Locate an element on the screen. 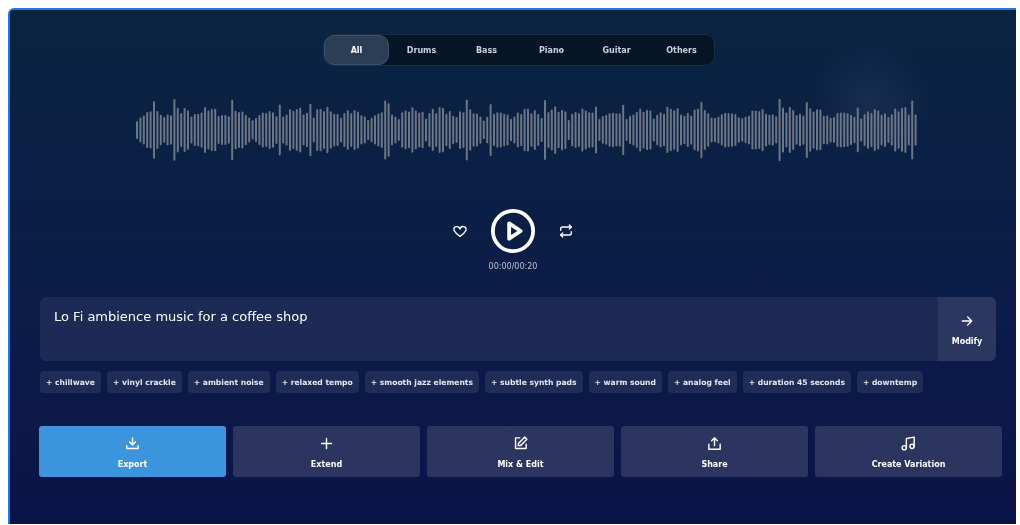  download-icon is located at coordinates (132, 443).